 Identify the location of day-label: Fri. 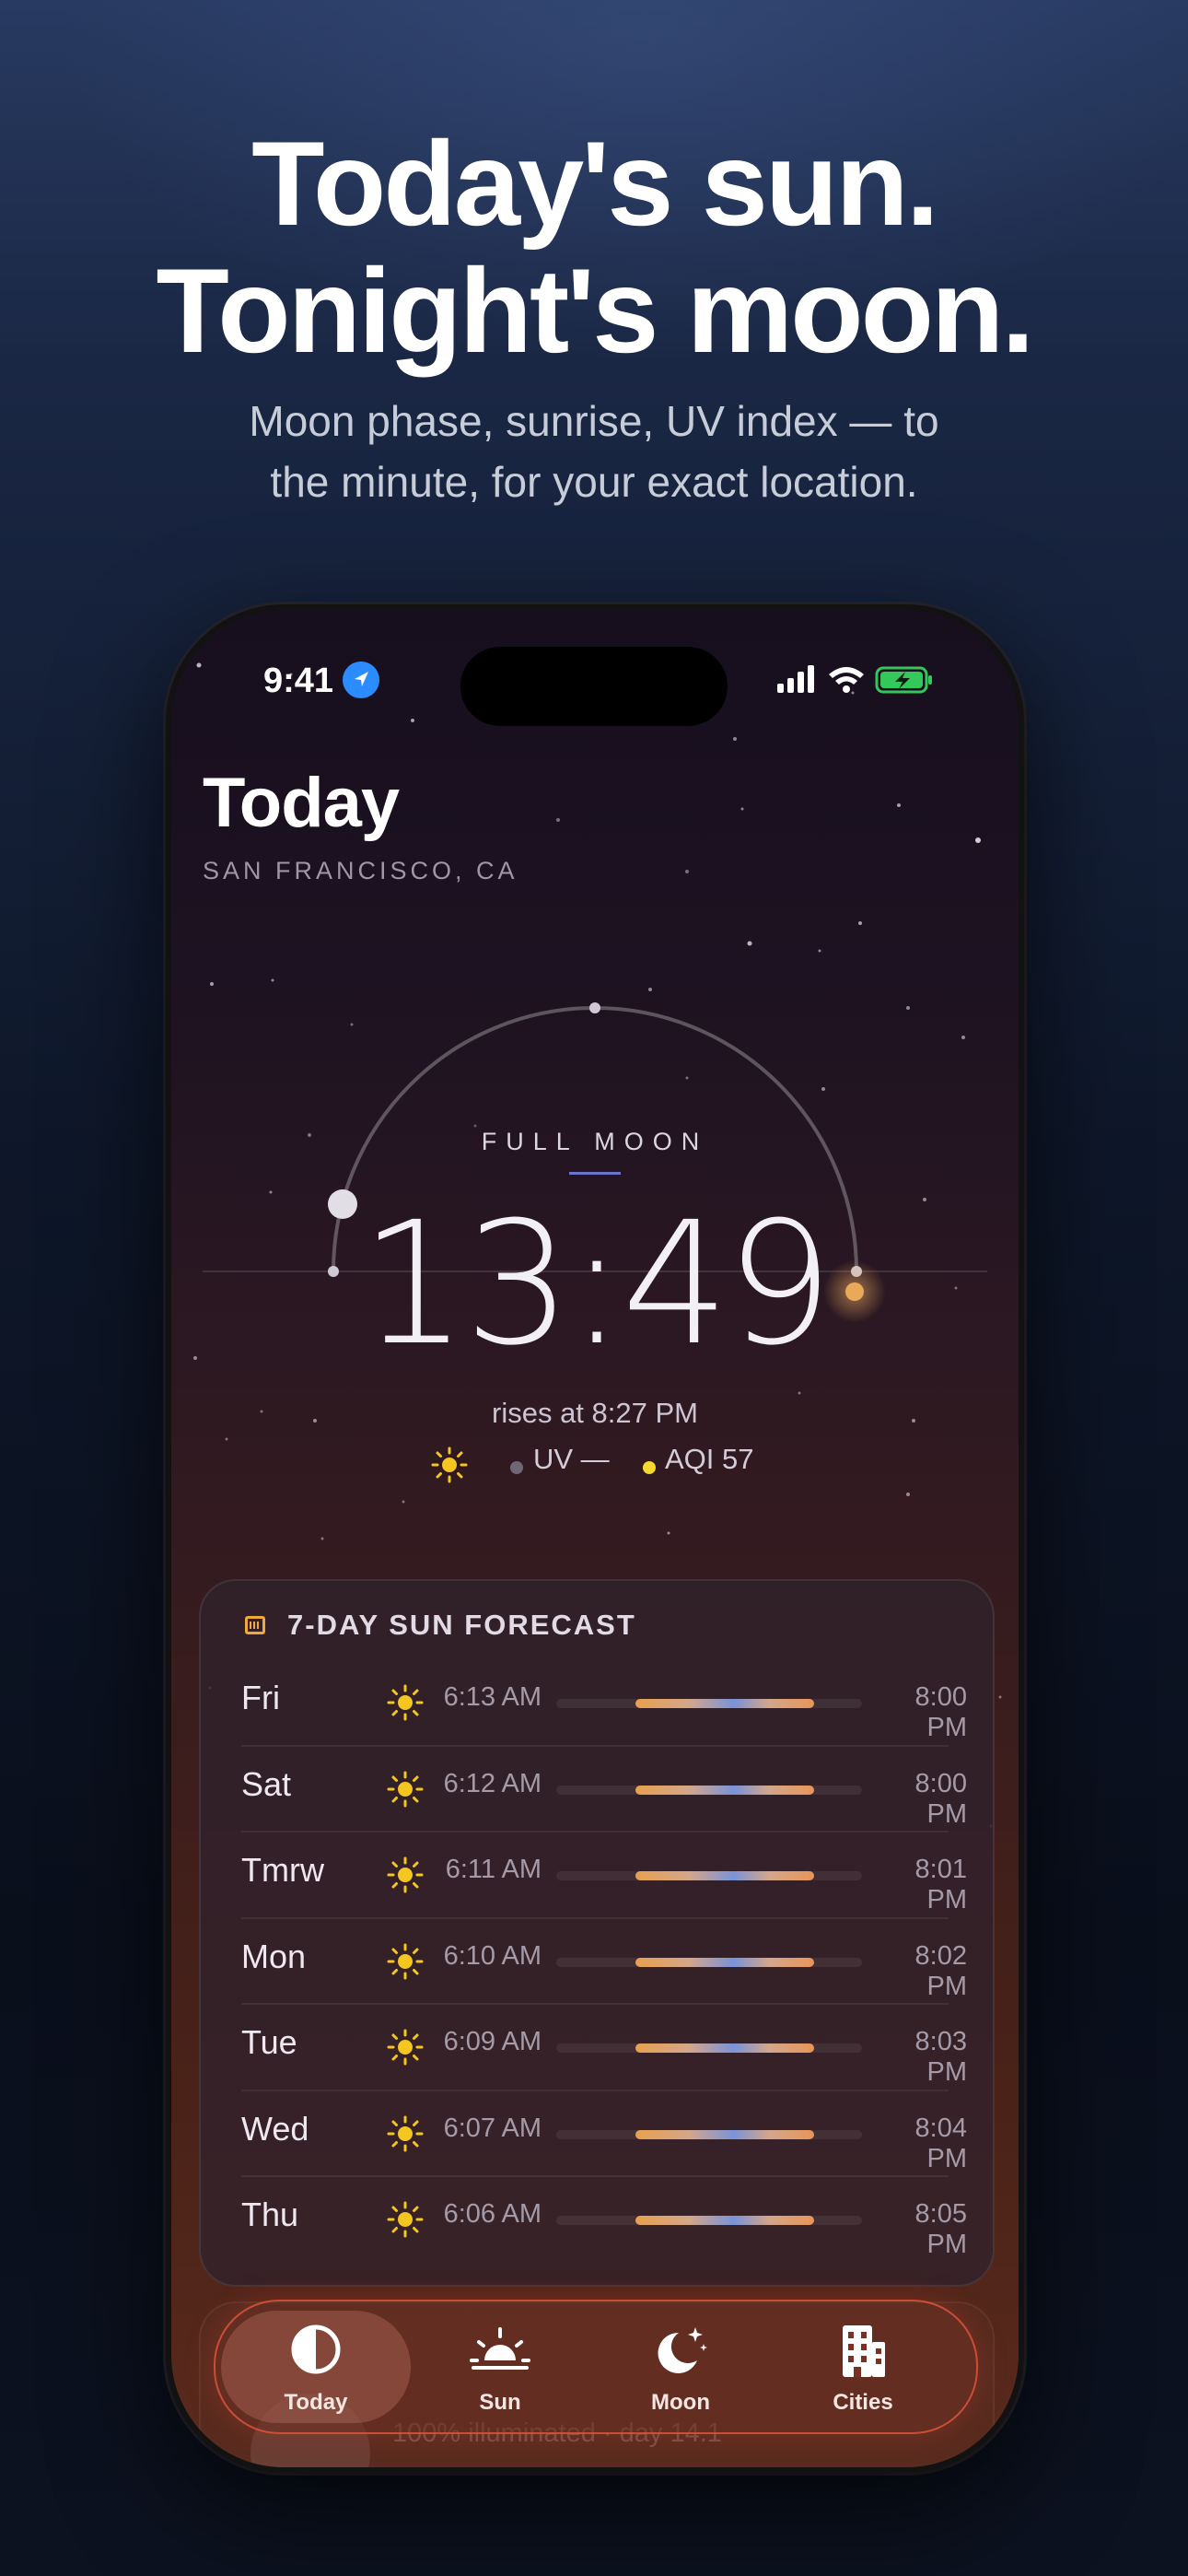
(260, 1697).